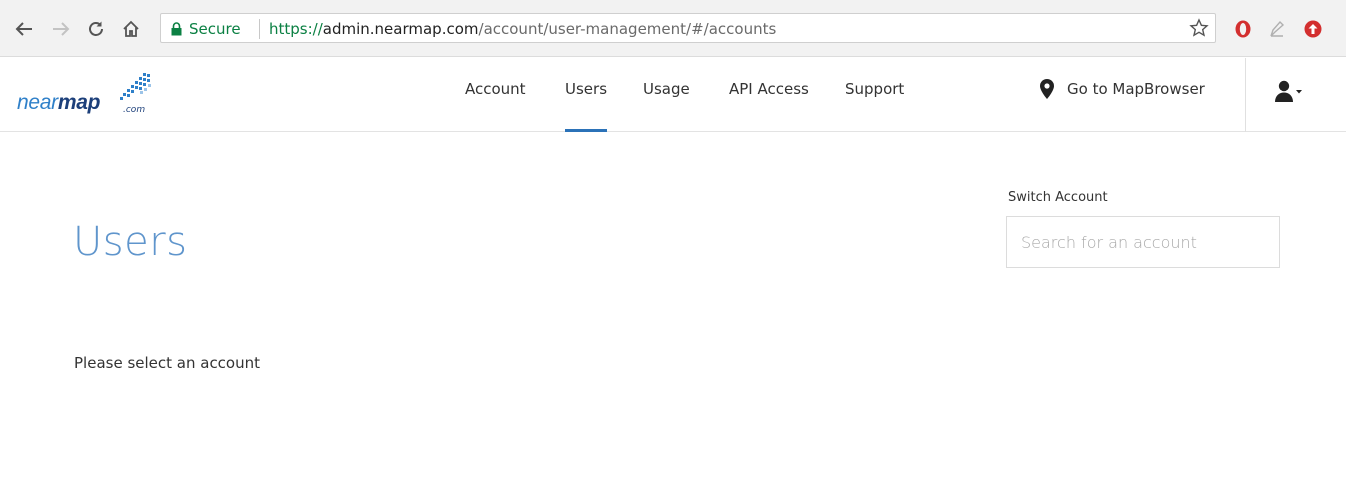 This screenshot has width=1346, height=493. What do you see at coordinates (1243, 29) in the screenshot?
I see `opera-icon` at bounding box center [1243, 29].